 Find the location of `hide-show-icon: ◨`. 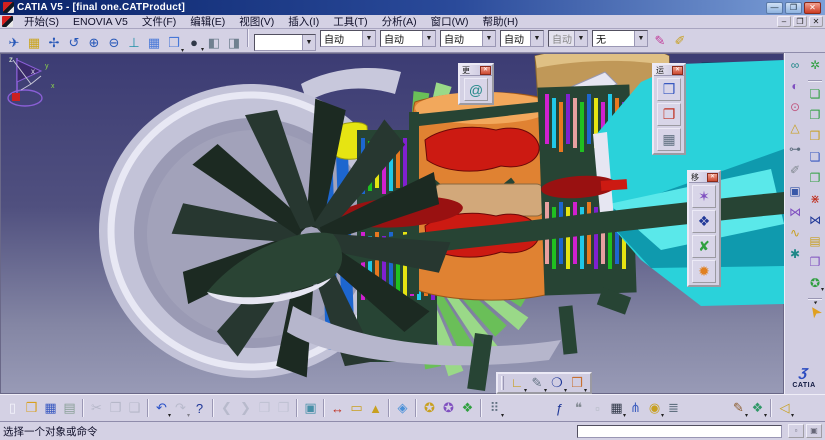

hide-show-icon: ◨ is located at coordinates (234, 43).